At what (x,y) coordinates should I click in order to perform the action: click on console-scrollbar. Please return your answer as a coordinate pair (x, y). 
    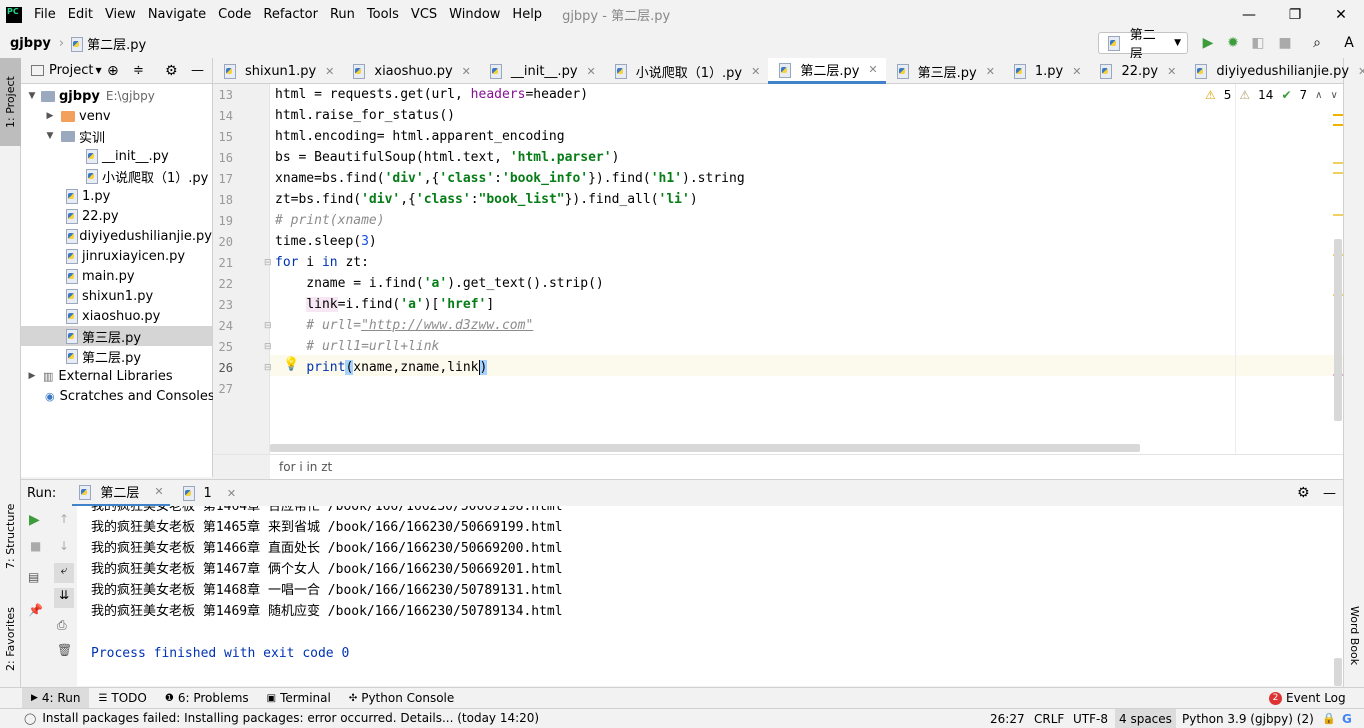
    Looking at the image, I should click on (1338, 672).